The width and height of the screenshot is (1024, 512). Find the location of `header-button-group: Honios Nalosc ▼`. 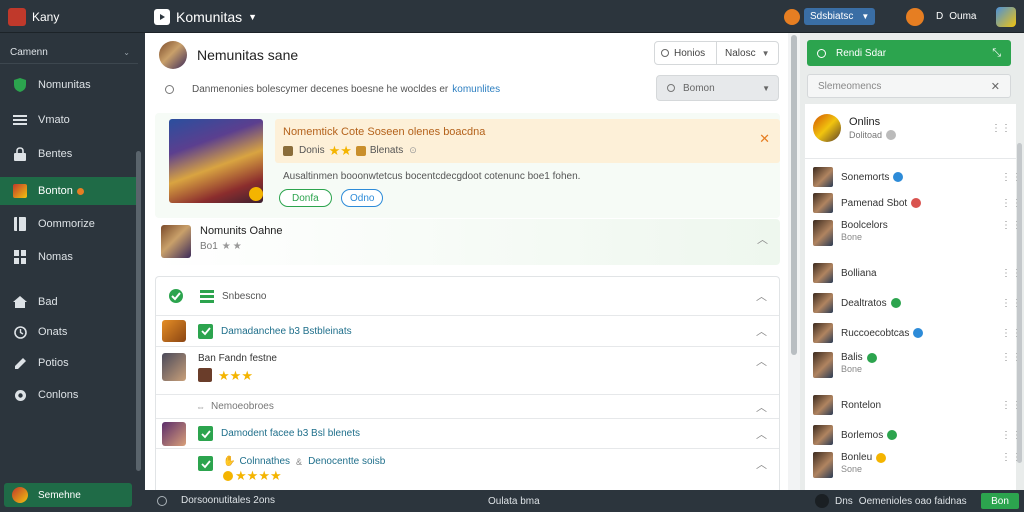

header-button-group: Honios Nalosc ▼ is located at coordinates (716, 53).